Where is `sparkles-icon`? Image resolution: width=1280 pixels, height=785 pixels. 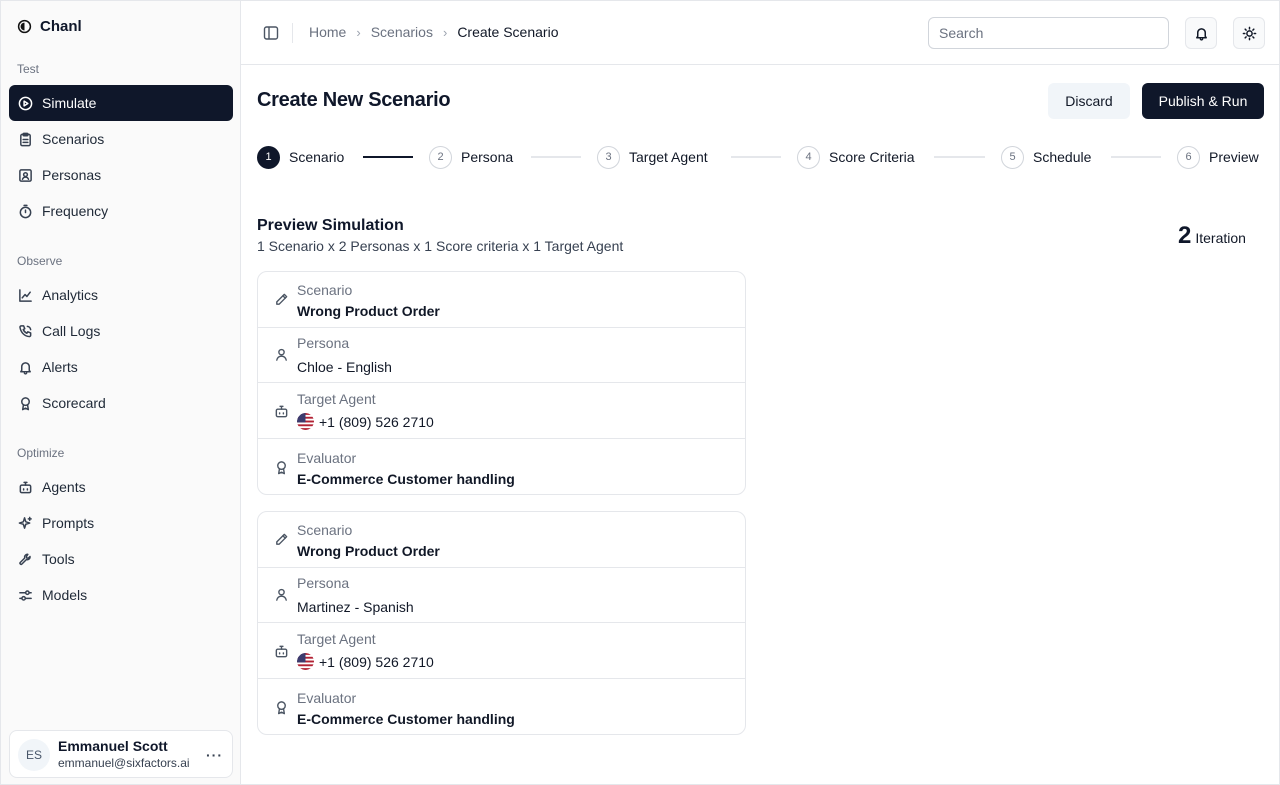 sparkles-icon is located at coordinates (25, 522).